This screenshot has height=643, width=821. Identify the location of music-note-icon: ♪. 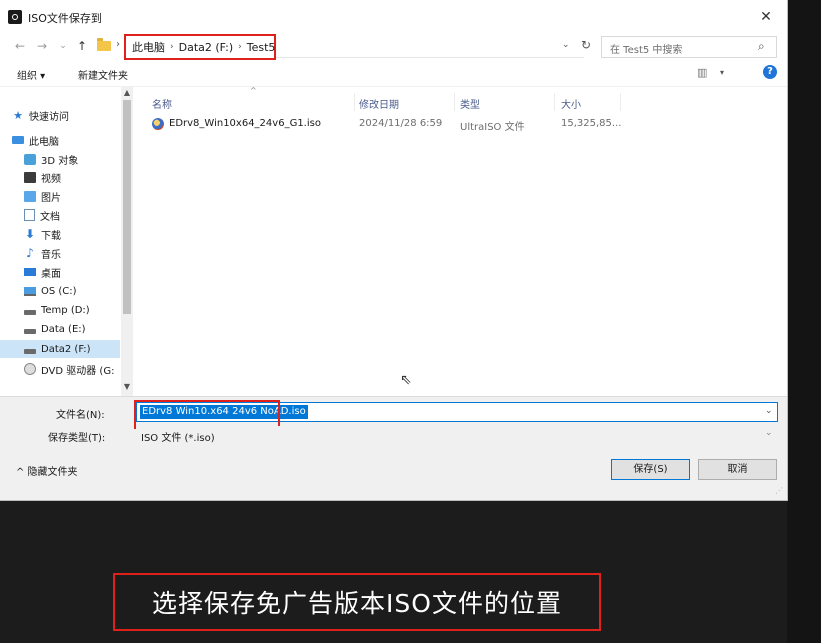
(30, 252).